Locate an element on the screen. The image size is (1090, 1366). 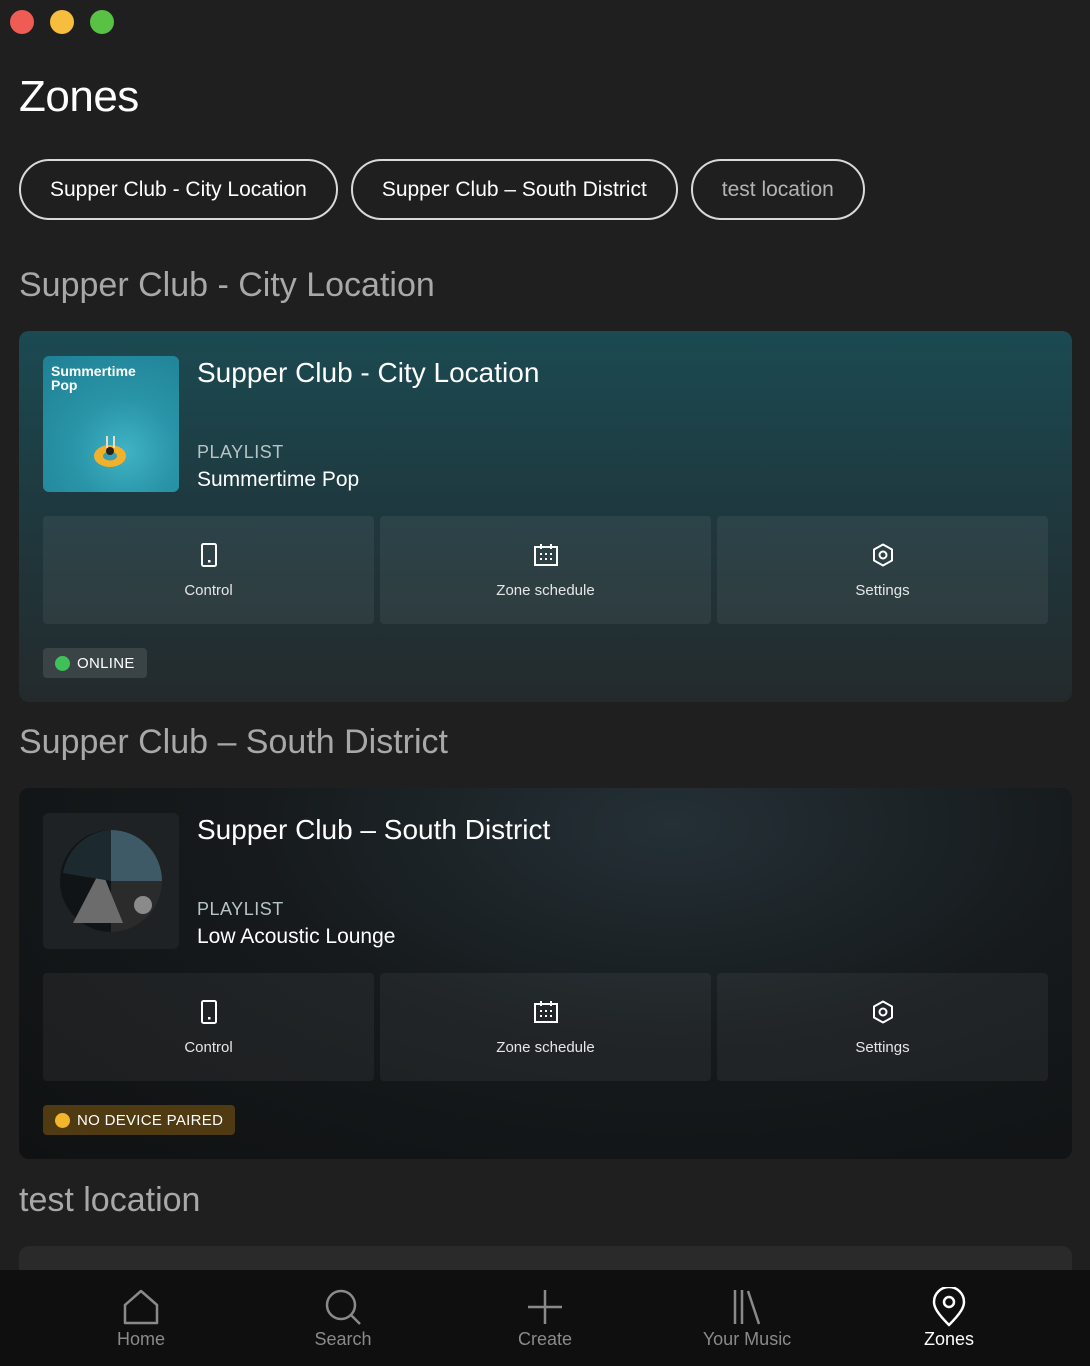
playlist-cover is located at coordinates (111, 881).